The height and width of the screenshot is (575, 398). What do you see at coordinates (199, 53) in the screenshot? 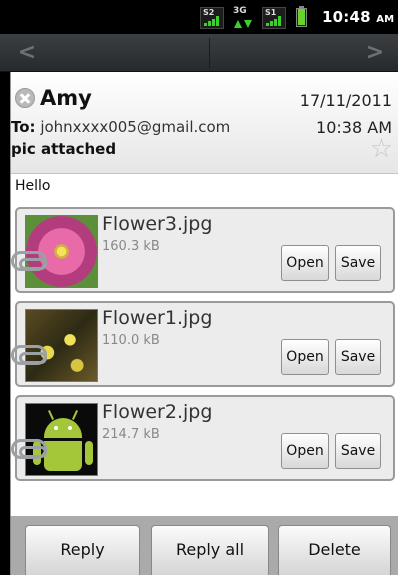
I see `message-nav-bar: < >` at bounding box center [199, 53].